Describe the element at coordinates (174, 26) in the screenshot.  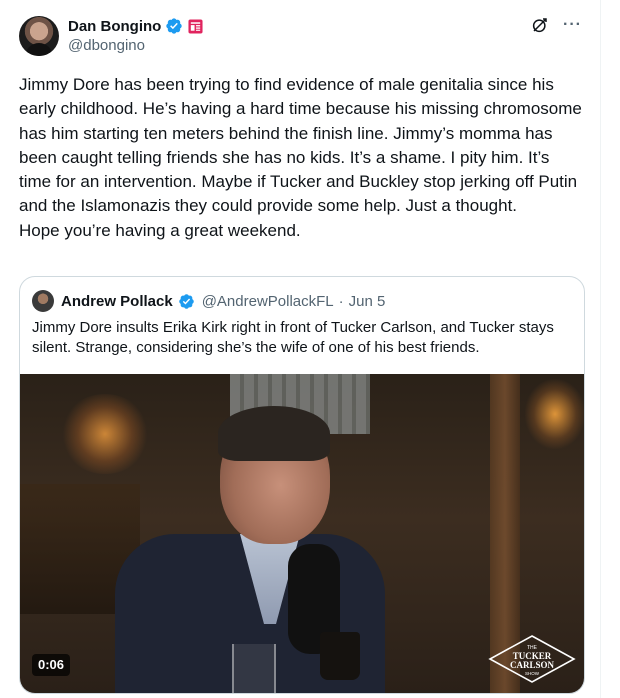
I see `verified-badge-icon` at that location.